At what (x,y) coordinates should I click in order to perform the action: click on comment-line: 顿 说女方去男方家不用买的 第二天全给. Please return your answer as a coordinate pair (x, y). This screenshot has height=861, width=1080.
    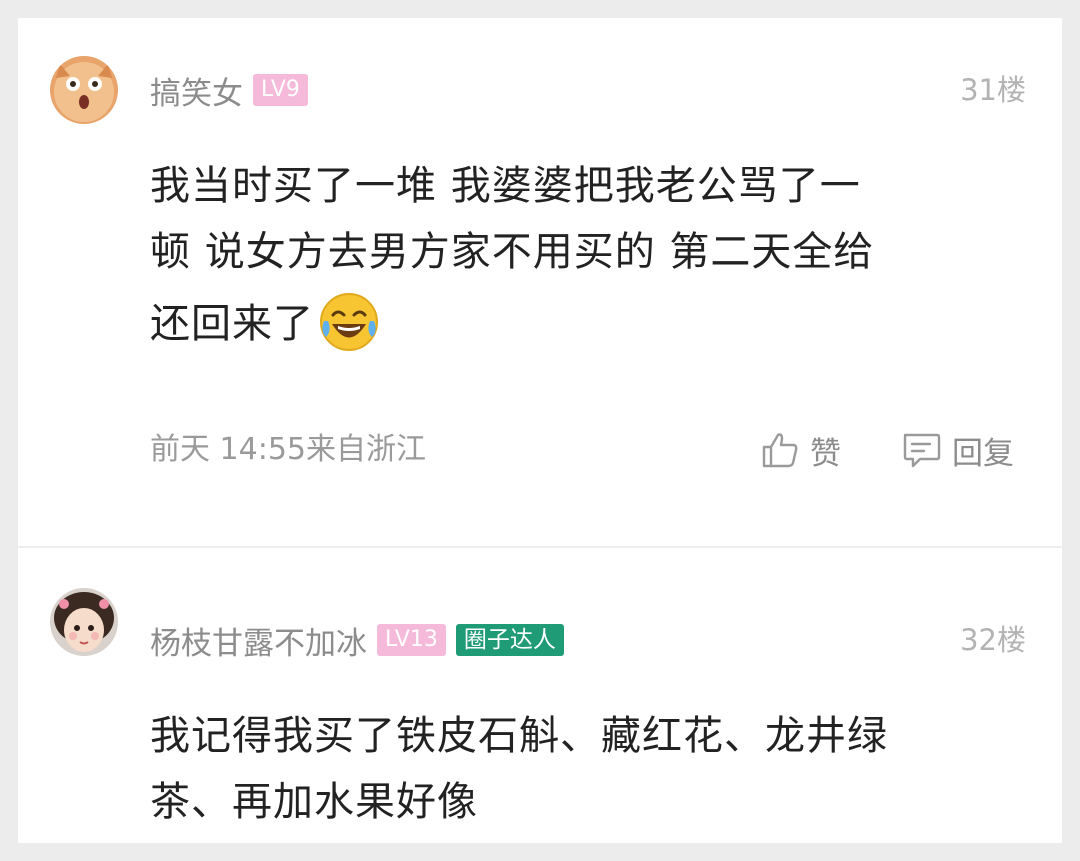
    Looking at the image, I should click on (512, 252).